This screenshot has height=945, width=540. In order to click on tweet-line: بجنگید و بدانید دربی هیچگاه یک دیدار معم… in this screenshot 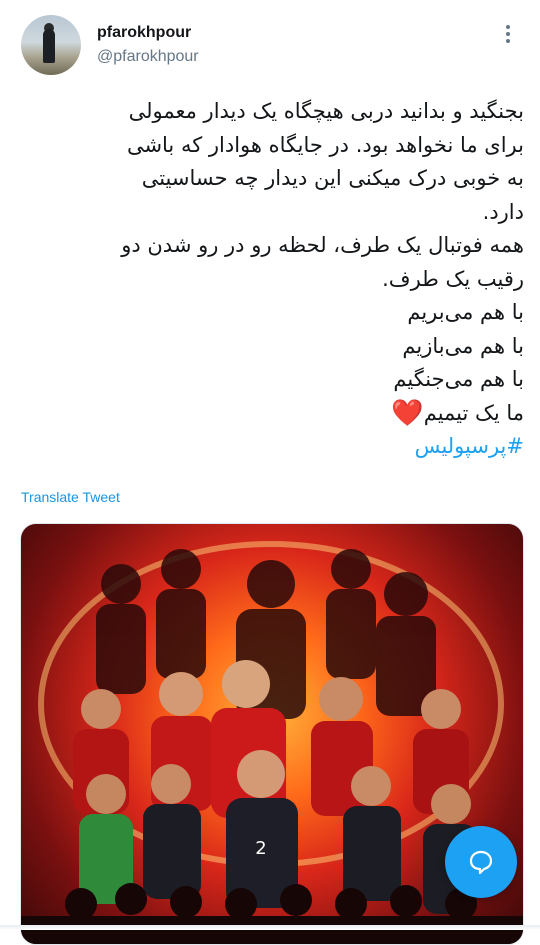, I will do `click(326, 111)`.